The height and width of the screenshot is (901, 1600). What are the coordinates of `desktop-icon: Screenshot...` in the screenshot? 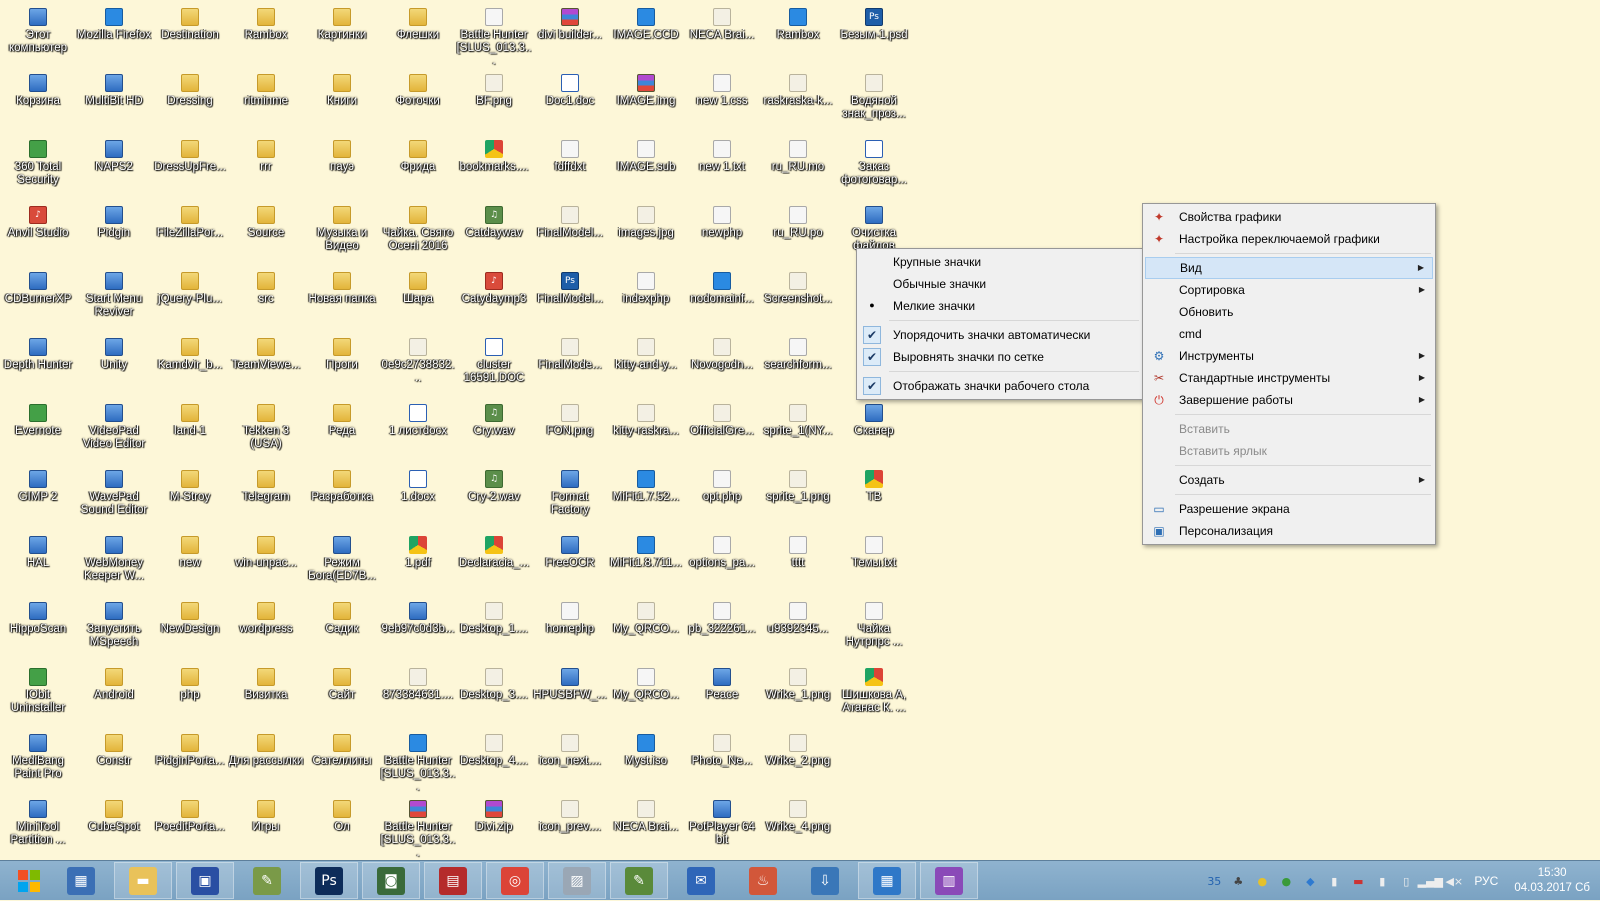 It's located at (798, 301).